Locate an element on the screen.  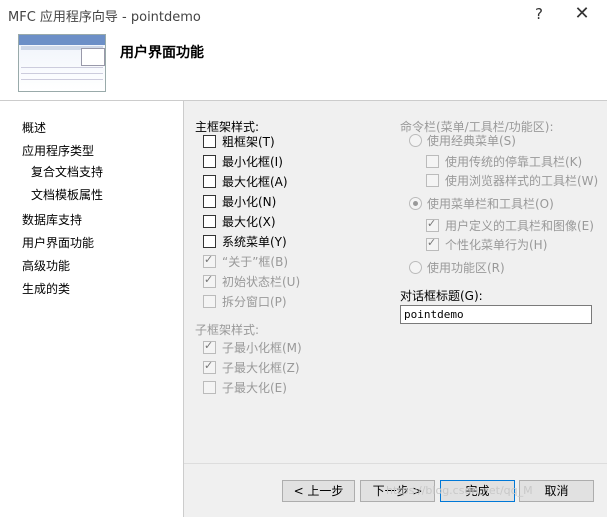
browser-toolbar-checkbox: 使用浏览器样式的工具栏(W) is located at coordinates (512, 180).